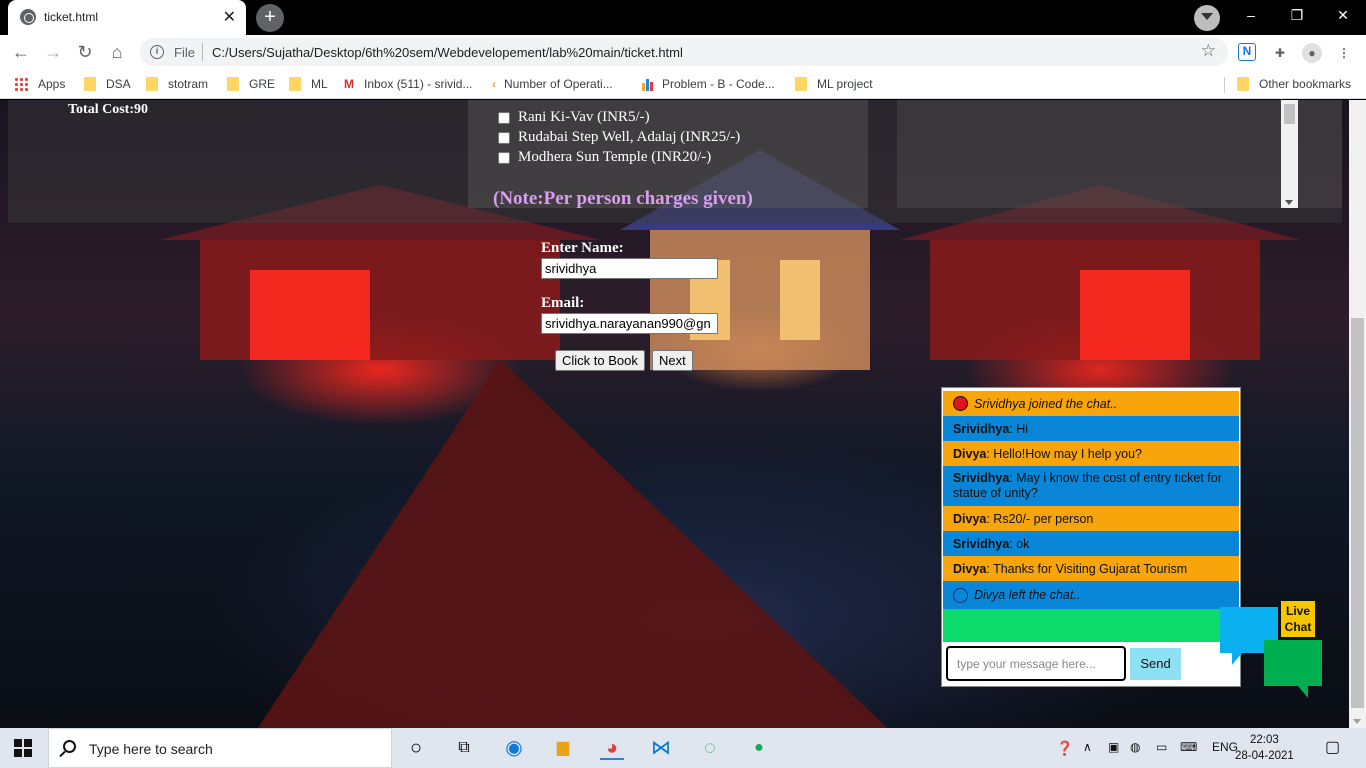 The image size is (1366, 768). I want to click on bookmark-ml: ML, so click(308, 84).